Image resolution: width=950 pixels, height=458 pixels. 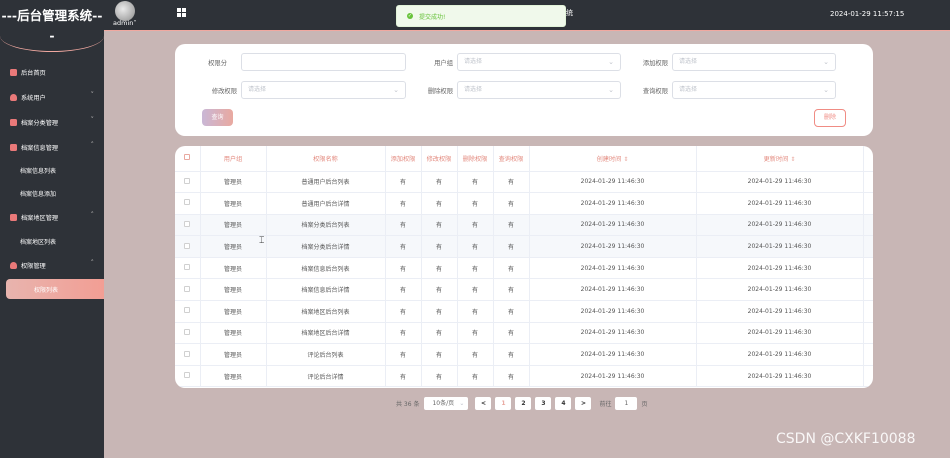 What do you see at coordinates (55, 289) in the screenshot?
I see `sidebar-sub-permission-list: 权限列表` at bounding box center [55, 289].